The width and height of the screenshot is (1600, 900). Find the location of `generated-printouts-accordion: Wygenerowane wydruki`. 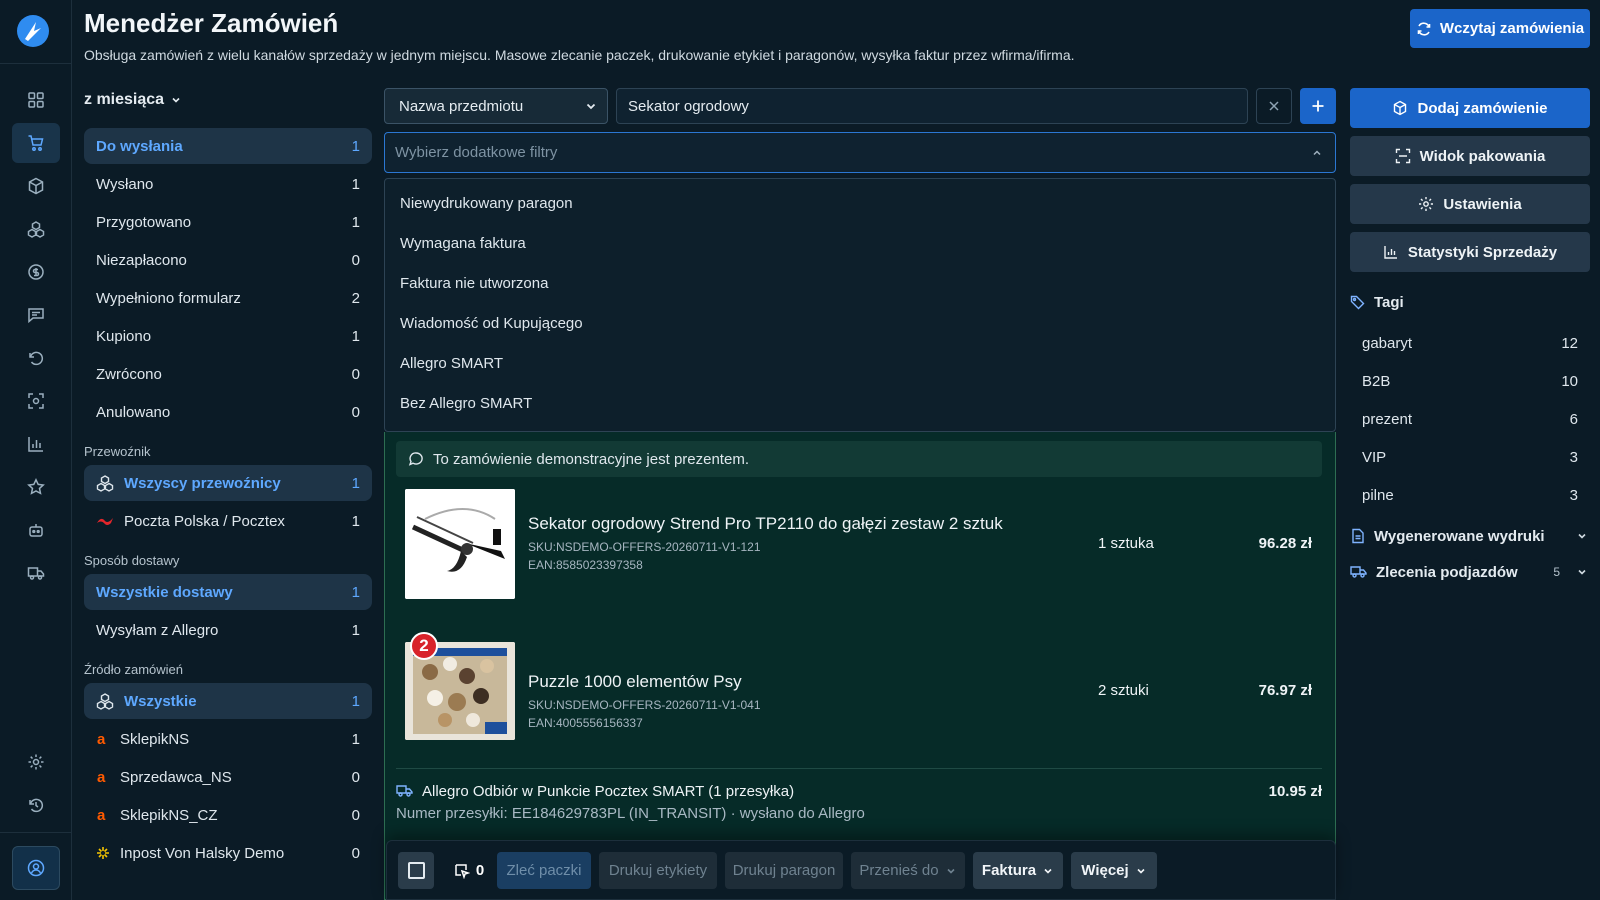

generated-printouts-accordion: Wygenerowane wydruki is located at coordinates (1470, 536).